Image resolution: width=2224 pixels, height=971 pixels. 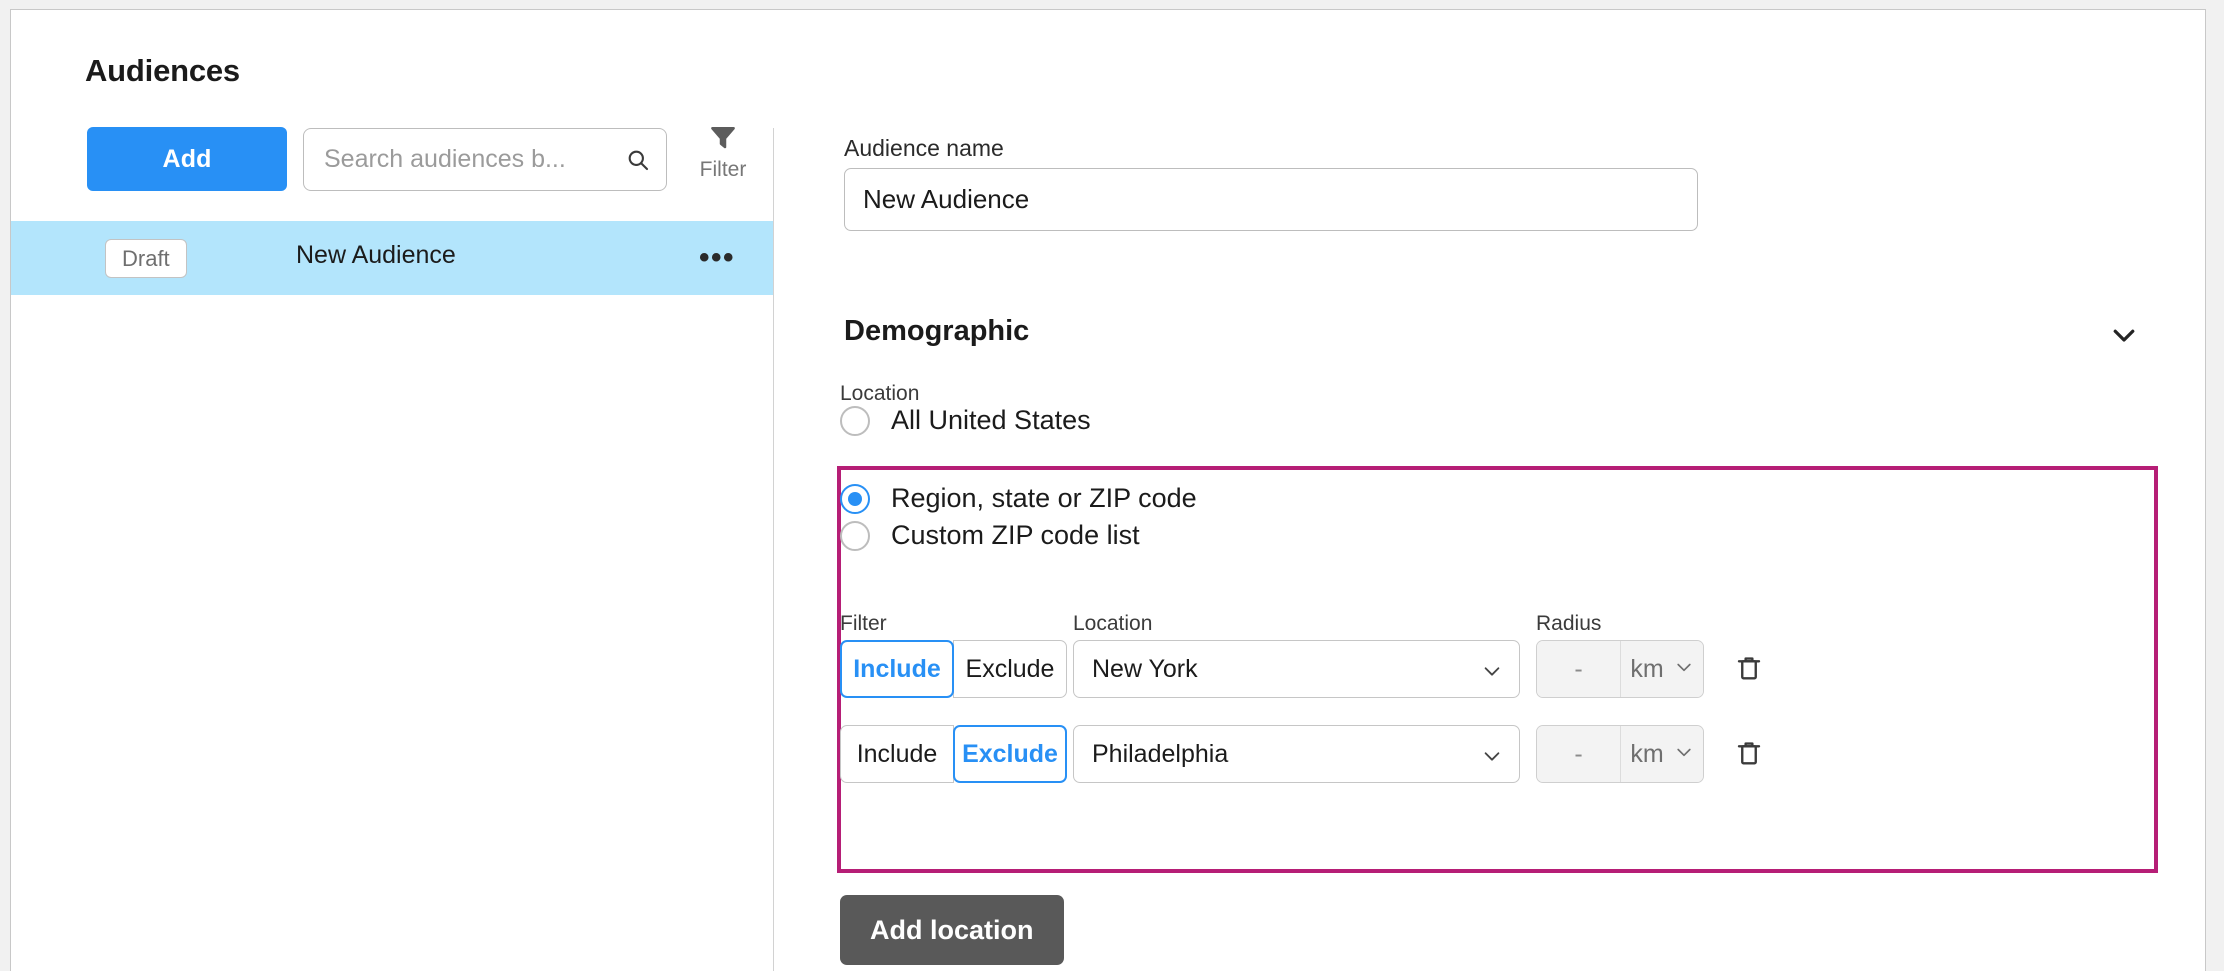 I want to click on radio-region-state-zip: Region, state or ZIP code, so click(x=1018, y=498).